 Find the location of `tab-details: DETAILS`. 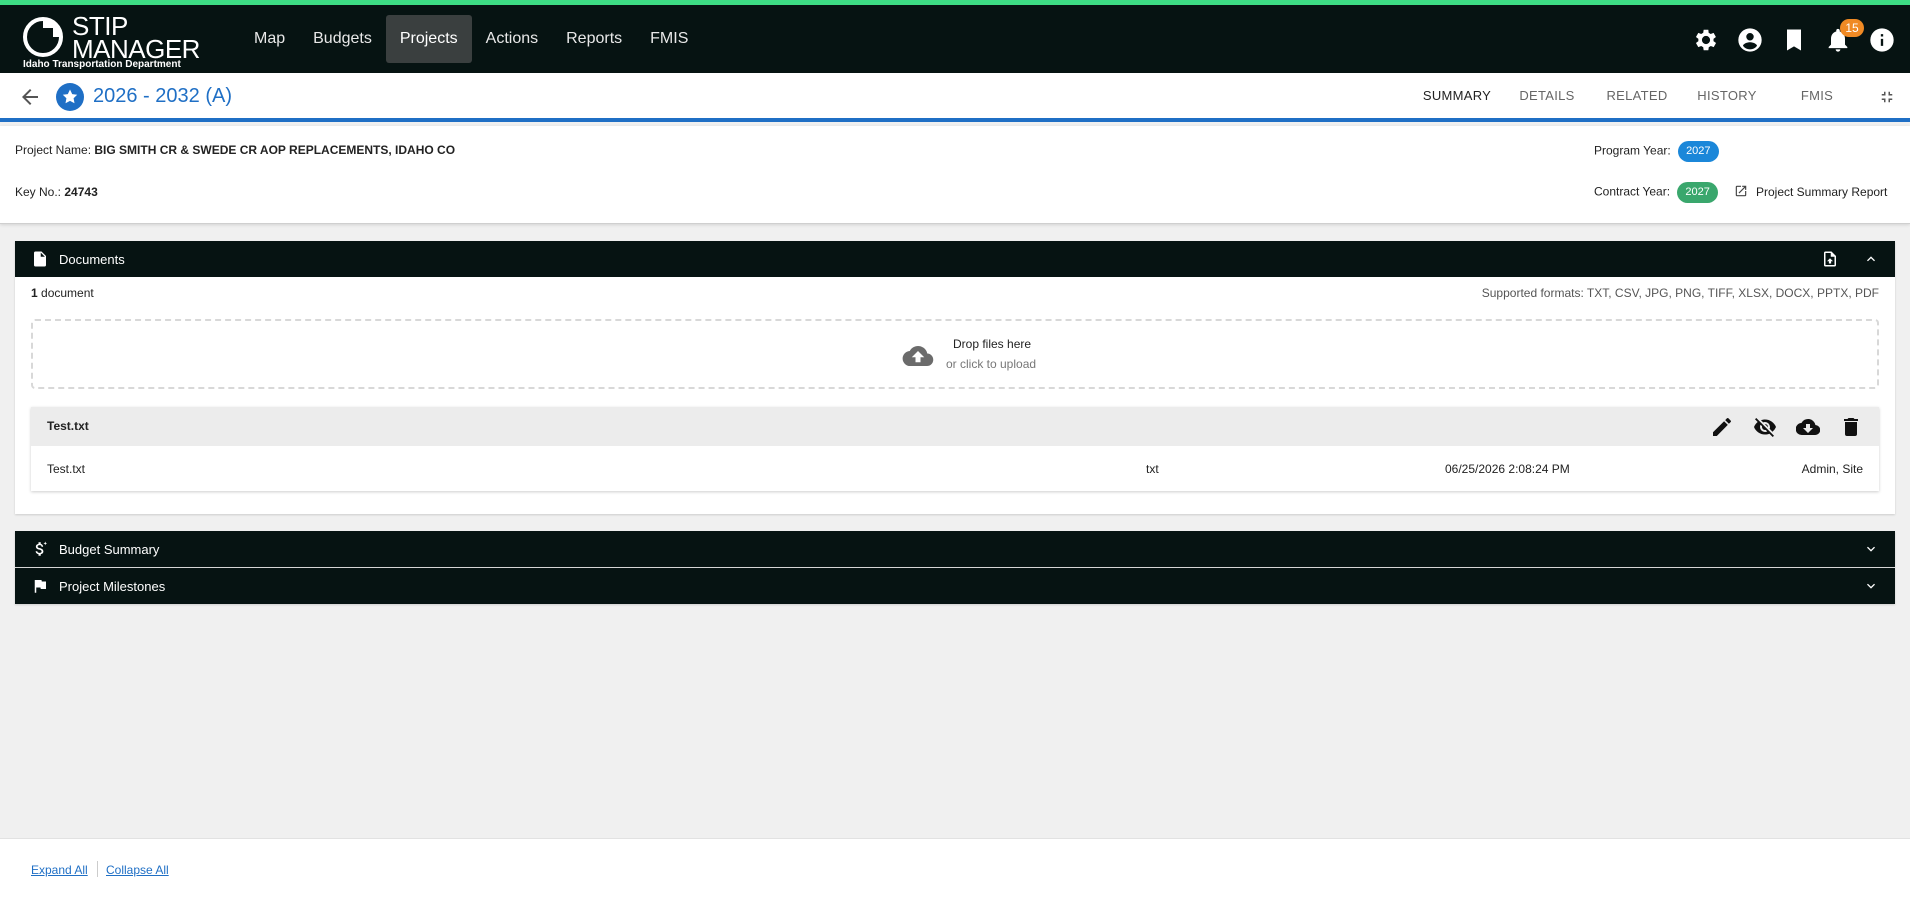

tab-details: DETAILS is located at coordinates (1547, 97).